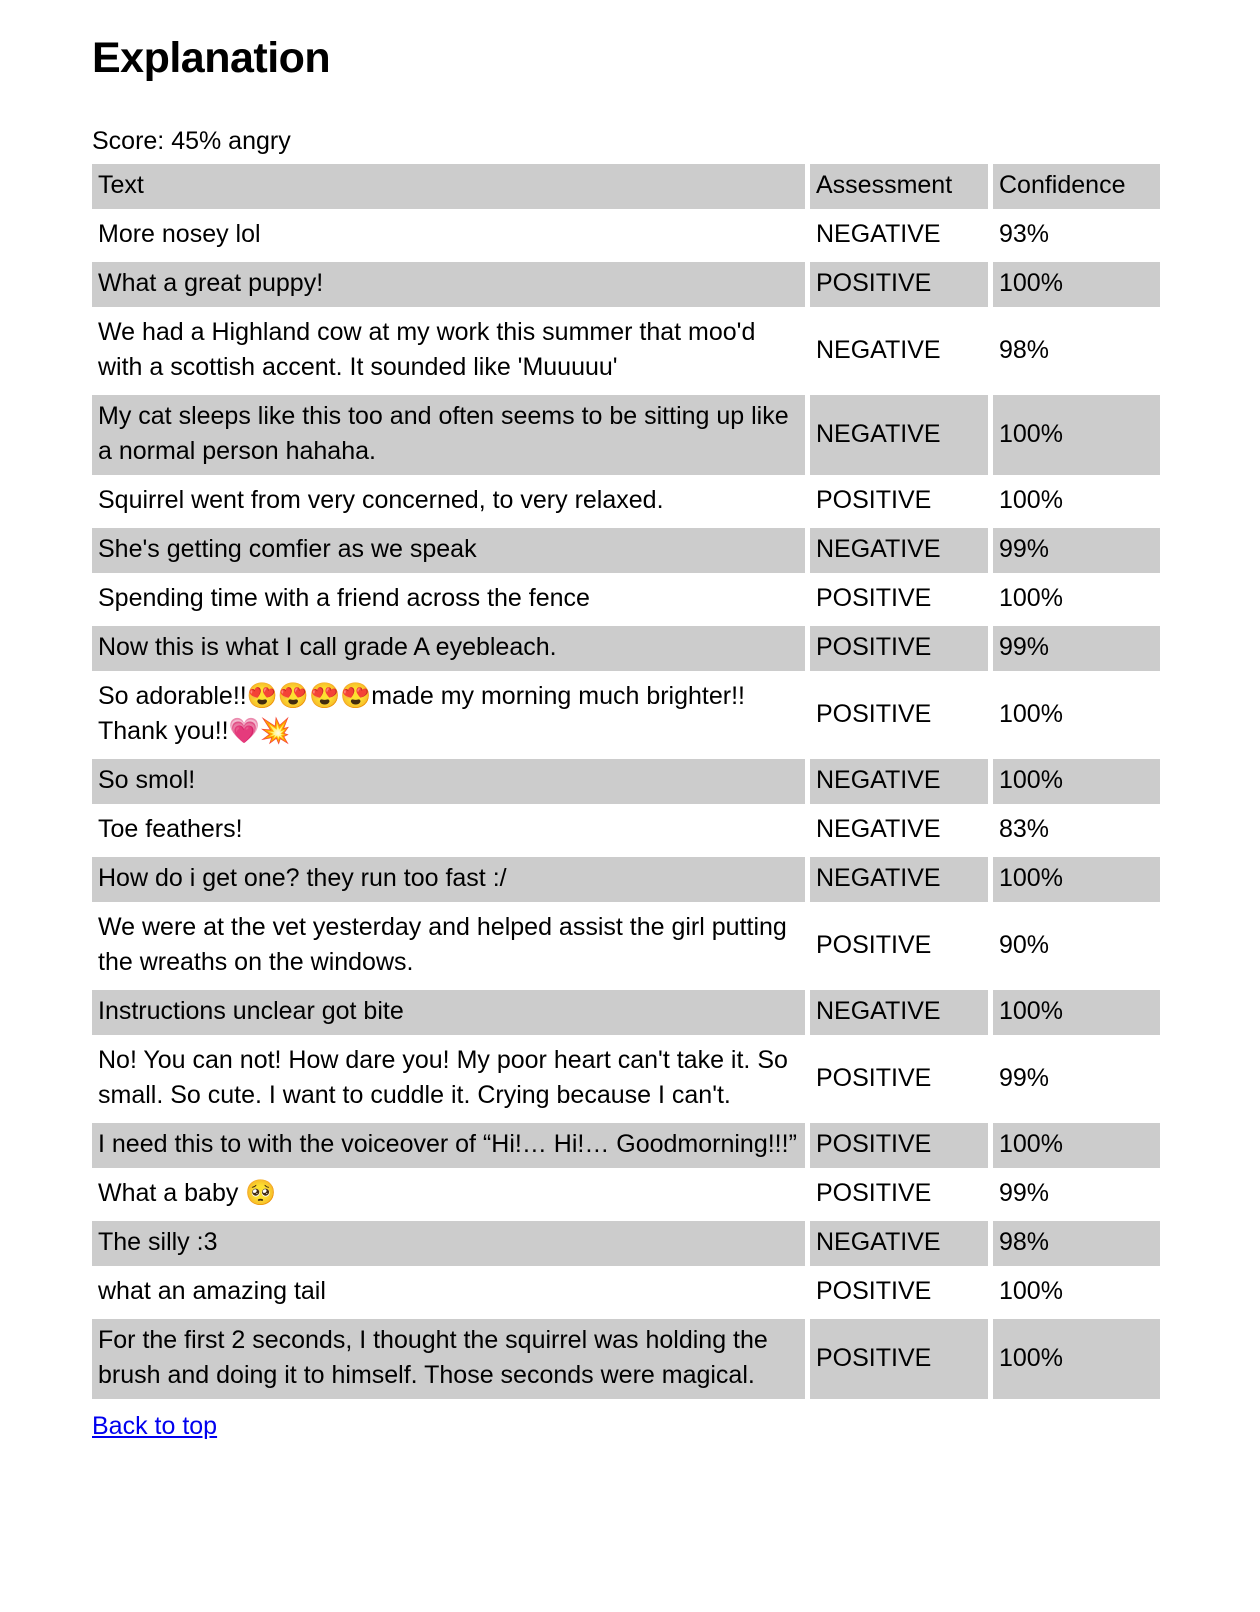  I want to click on table-header-row: Text Assessment Confidence, so click(626, 187).